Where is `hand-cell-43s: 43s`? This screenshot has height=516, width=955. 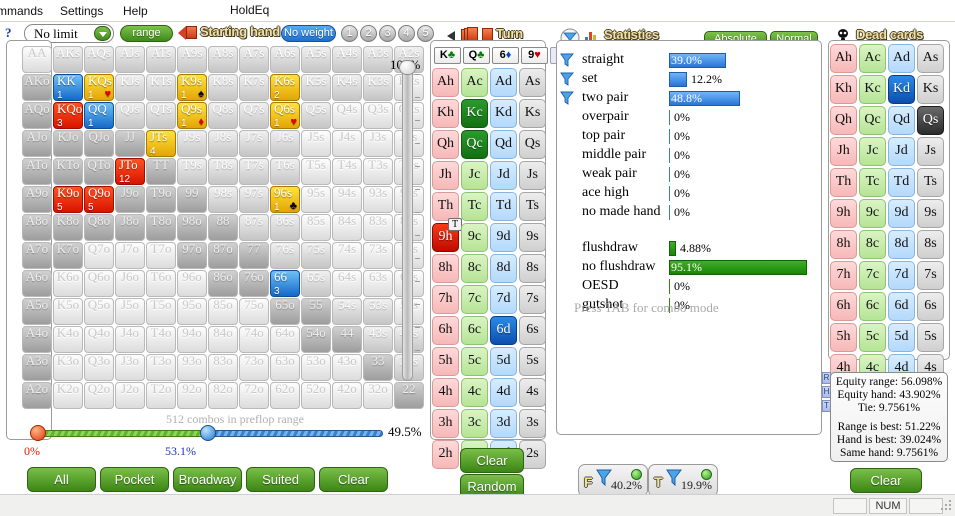 hand-cell-43s: 43s is located at coordinates (378, 339).